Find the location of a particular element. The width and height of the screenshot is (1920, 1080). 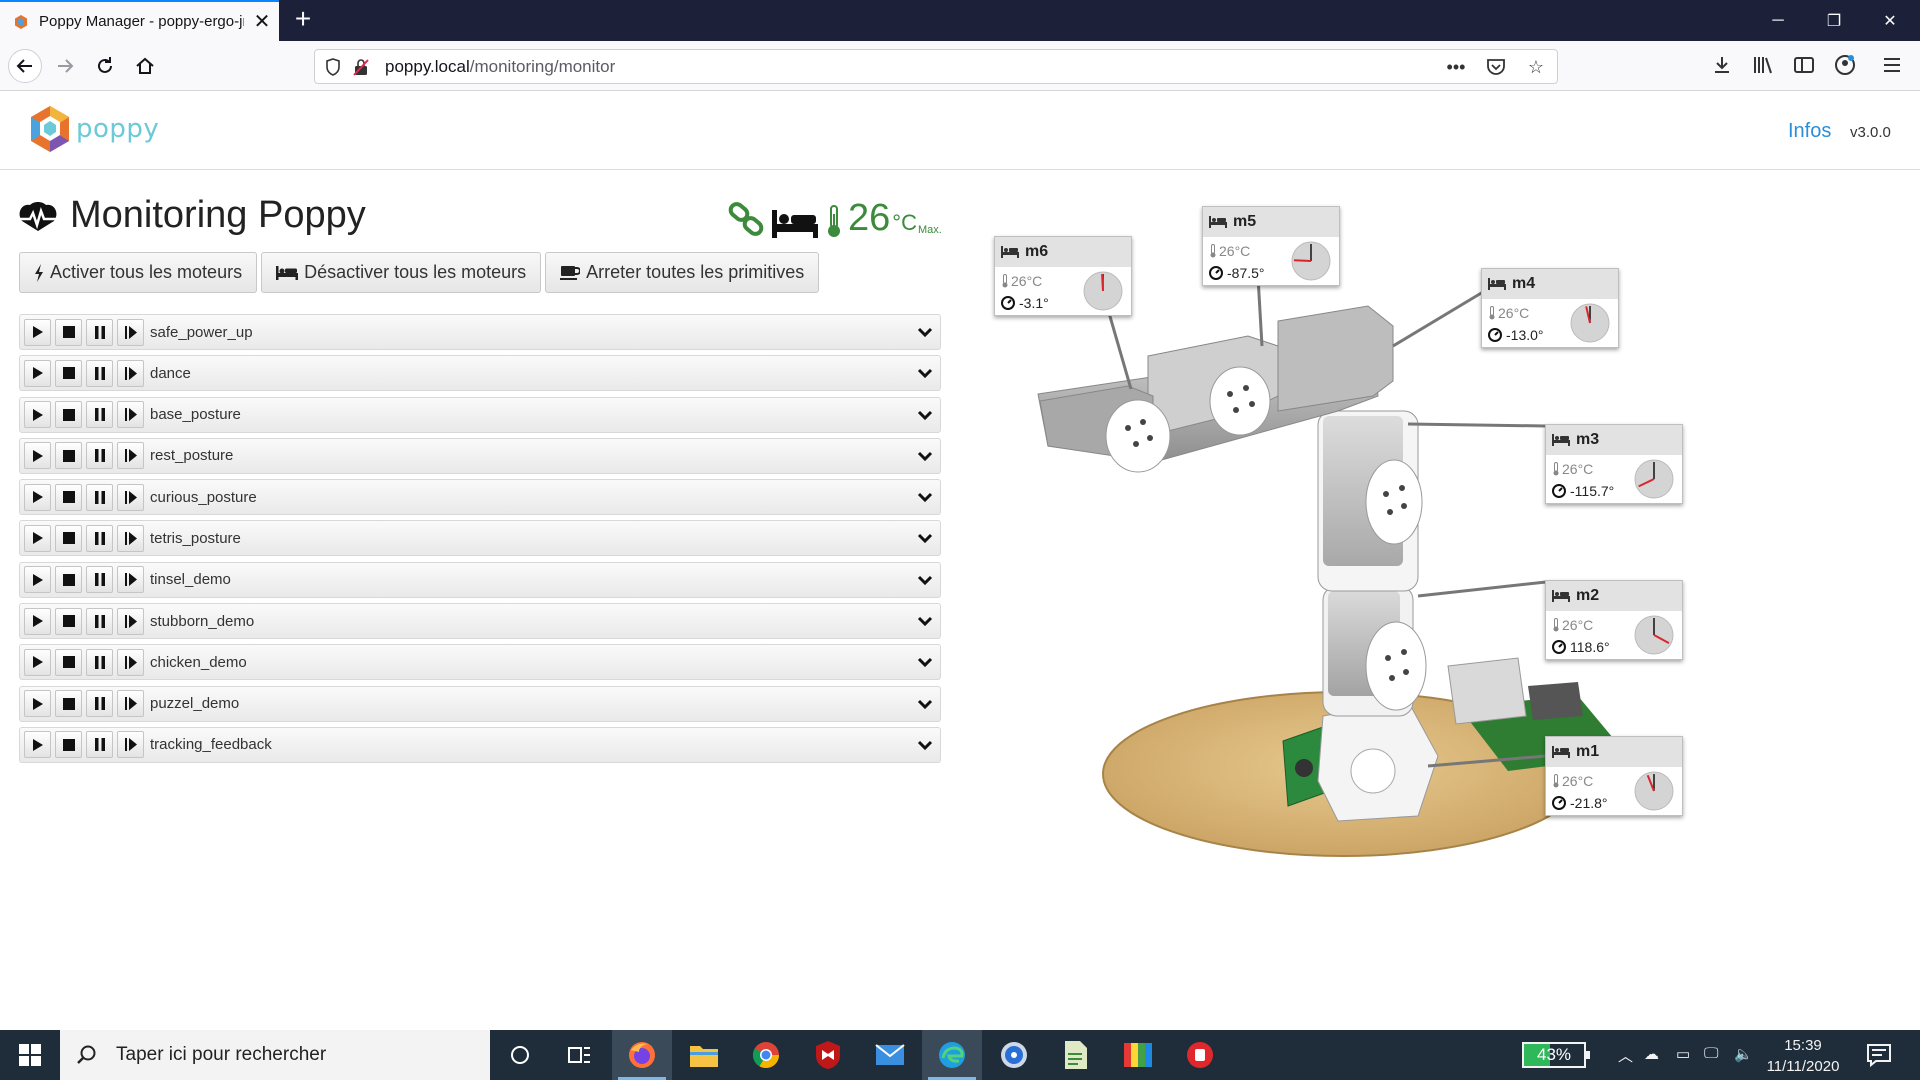

downloads-icon is located at coordinates (1722, 65).